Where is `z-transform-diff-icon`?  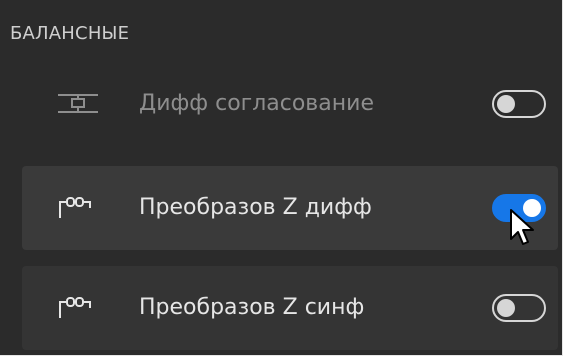
z-transform-diff-icon is located at coordinates (78, 208).